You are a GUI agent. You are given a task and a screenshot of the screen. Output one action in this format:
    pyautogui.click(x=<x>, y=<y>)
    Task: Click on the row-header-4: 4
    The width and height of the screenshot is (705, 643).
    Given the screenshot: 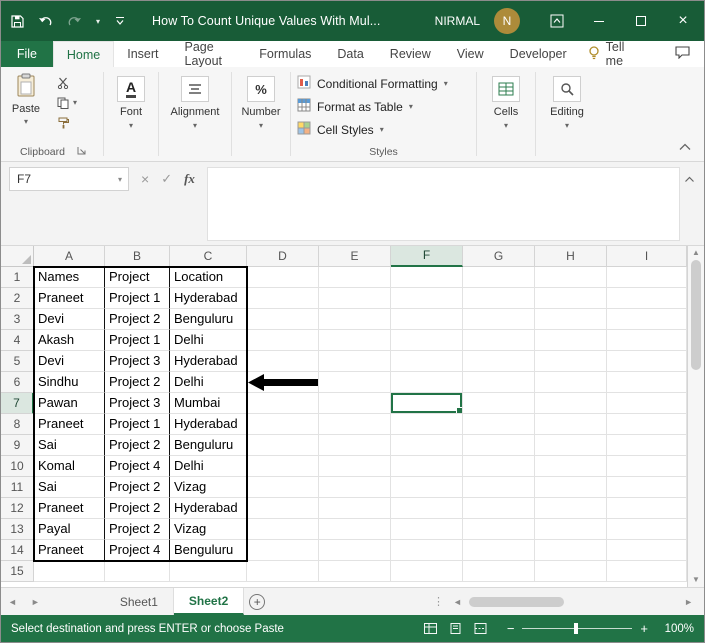 What is the action you would take?
    pyautogui.click(x=17, y=340)
    